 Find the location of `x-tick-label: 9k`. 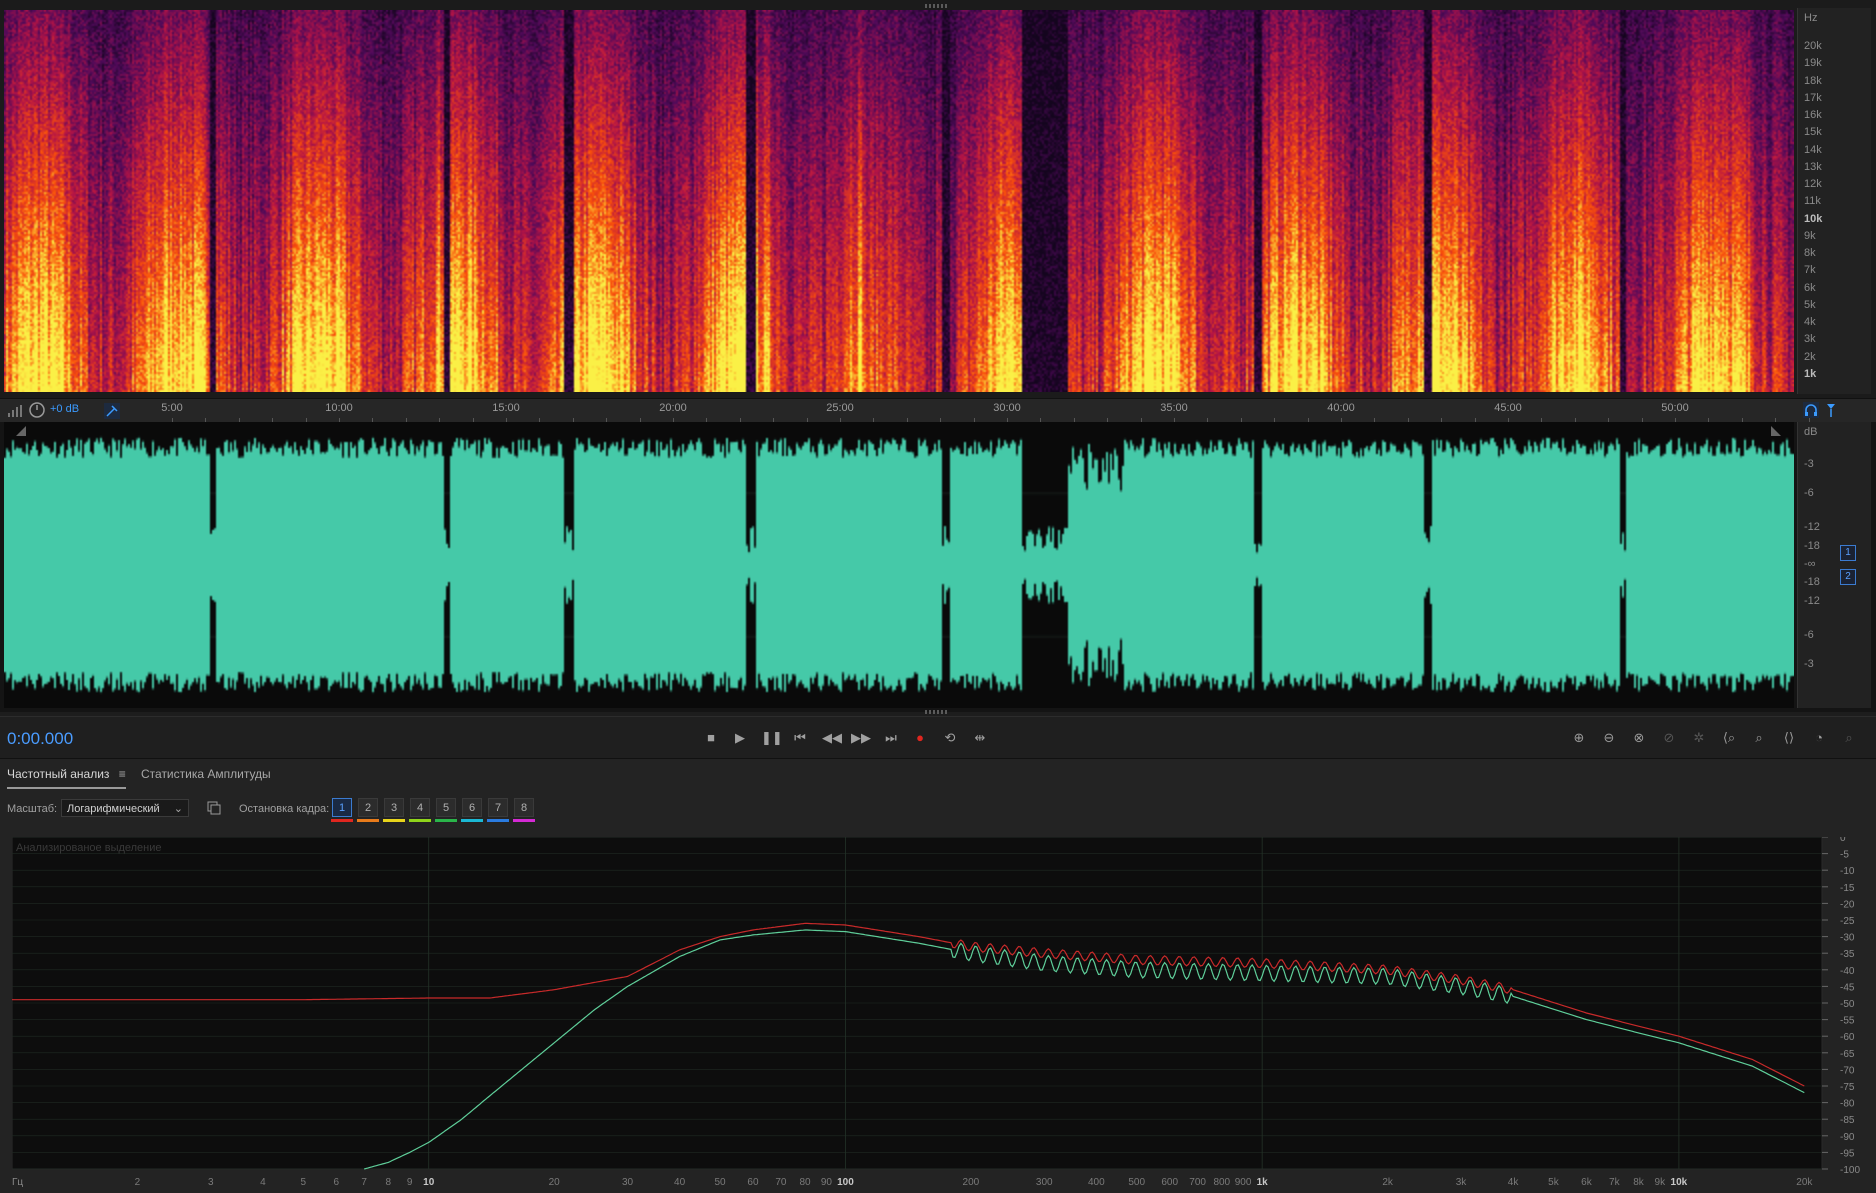

x-tick-label: 9k is located at coordinates (1661, 1182).